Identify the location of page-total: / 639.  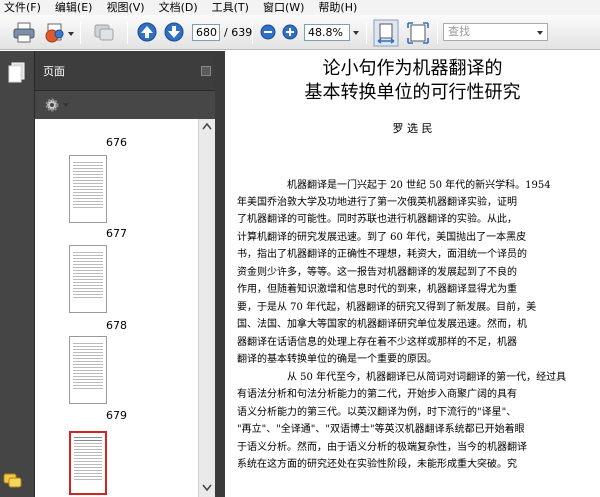
(238, 32).